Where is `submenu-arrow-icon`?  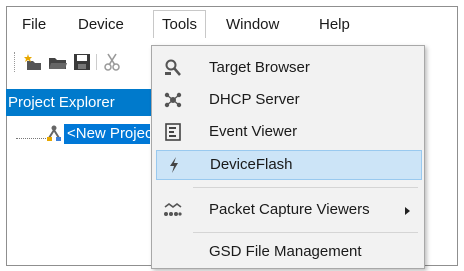 submenu-arrow-icon is located at coordinates (407, 211).